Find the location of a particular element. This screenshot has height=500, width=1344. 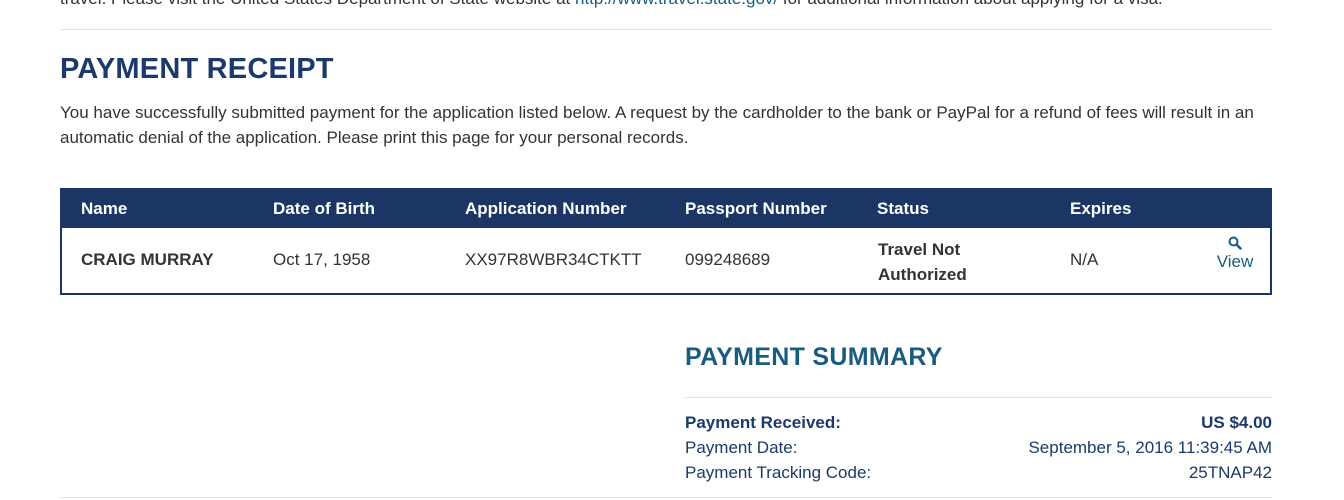

cell-application-number: XX97R8WBR34CTKTT is located at coordinates (553, 259).